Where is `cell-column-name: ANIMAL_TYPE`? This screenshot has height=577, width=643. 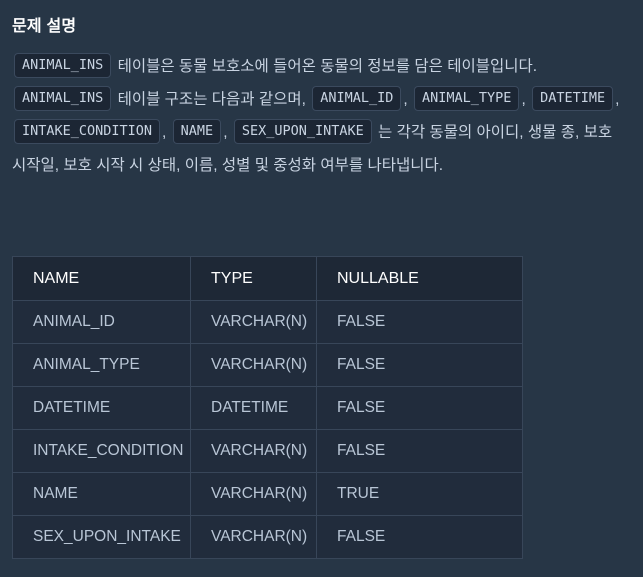 cell-column-name: ANIMAL_TYPE is located at coordinates (101, 365).